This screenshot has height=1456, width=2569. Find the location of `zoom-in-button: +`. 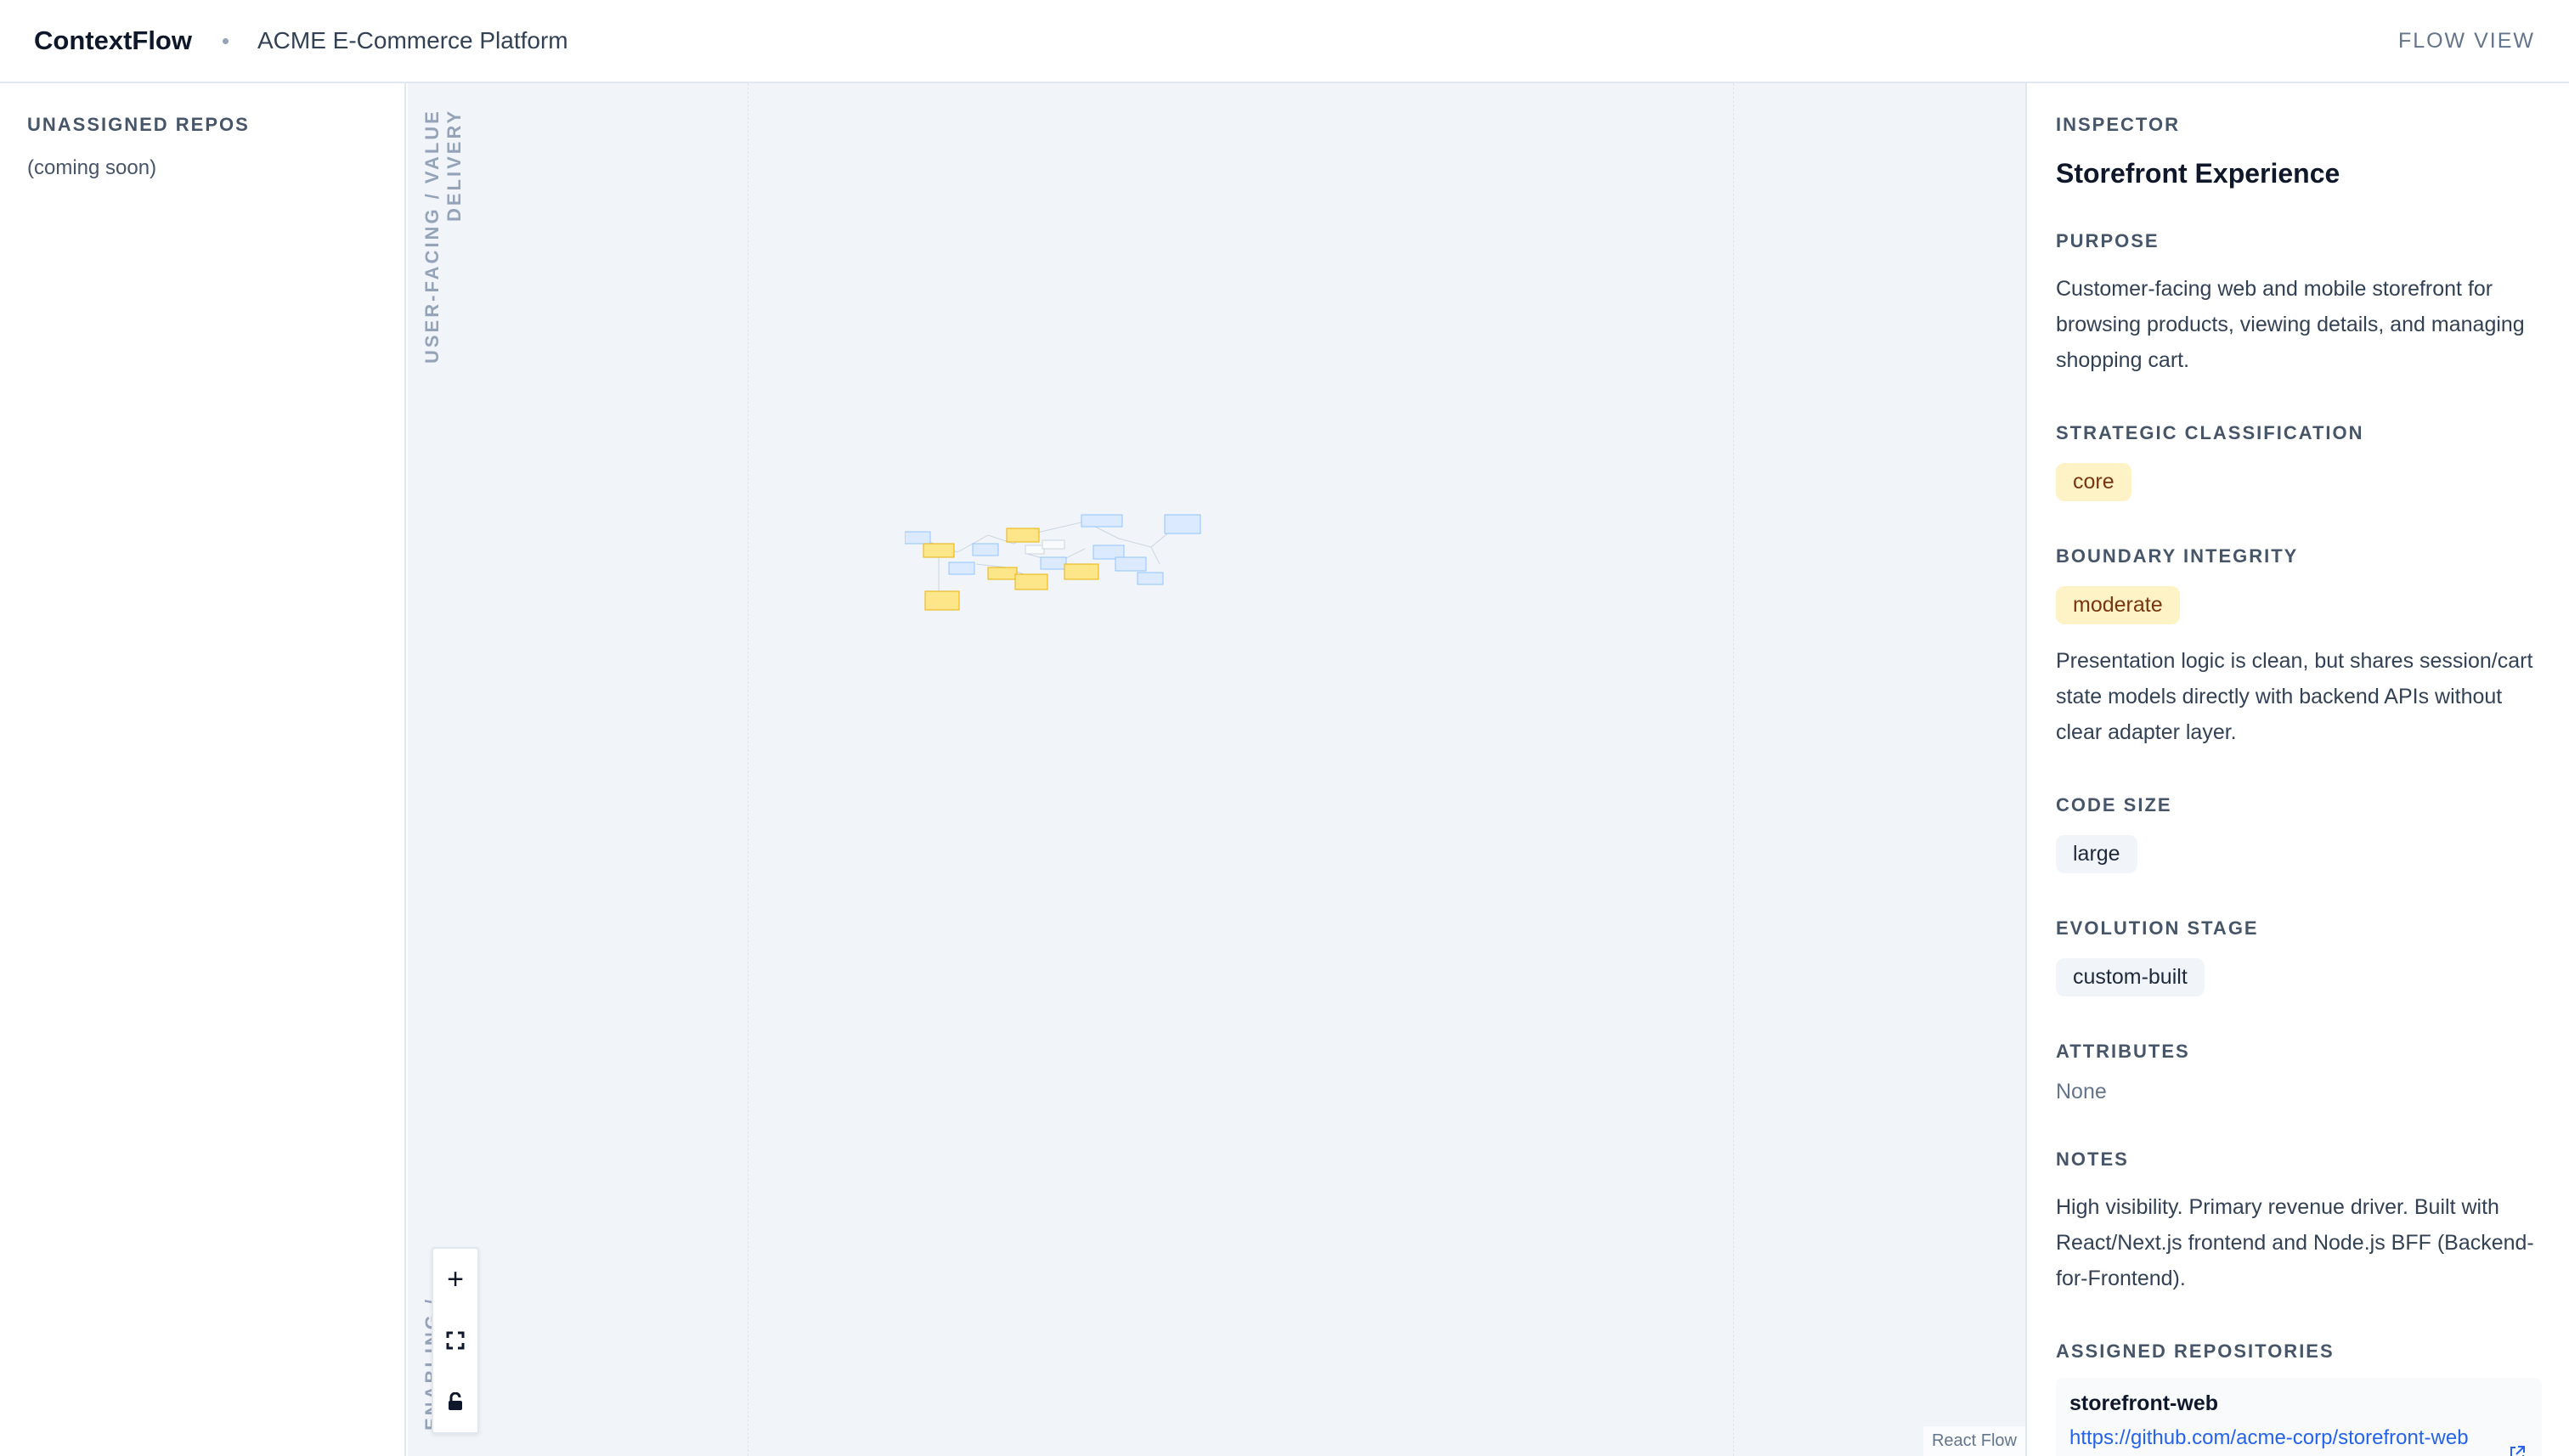

zoom-in-button: + is located at coordinates (455, 1279).